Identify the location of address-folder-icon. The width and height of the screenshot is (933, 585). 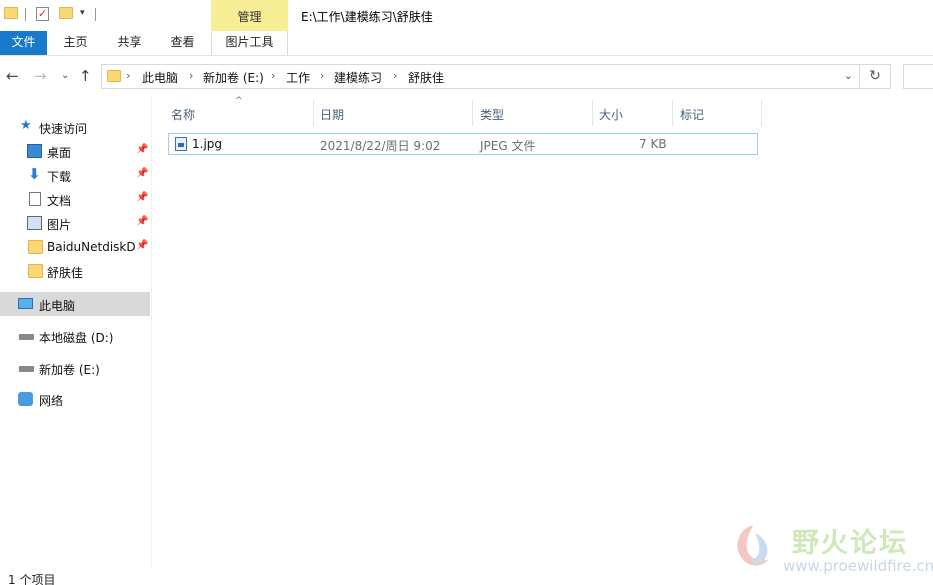
(114, 76).